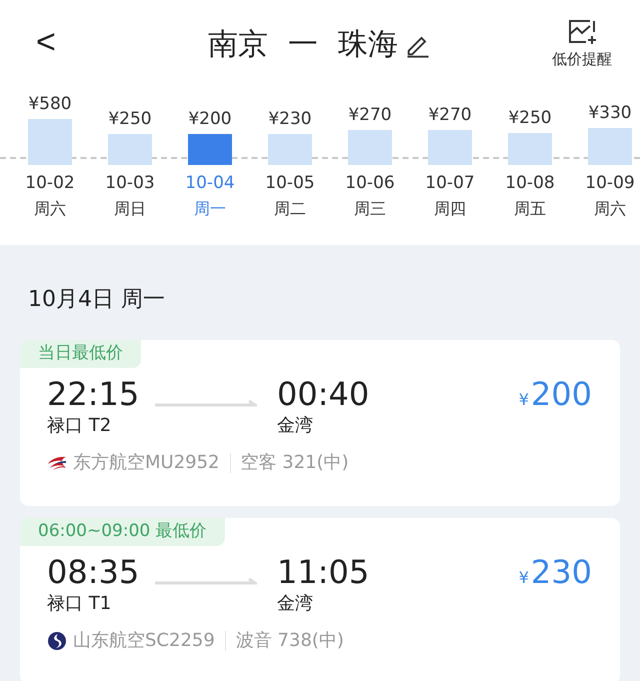 This screenshot has width=640, height=681. Describe the element at coordinates (323, 572) in the screenshot. I see `arrive-time: 11:05` at that location.